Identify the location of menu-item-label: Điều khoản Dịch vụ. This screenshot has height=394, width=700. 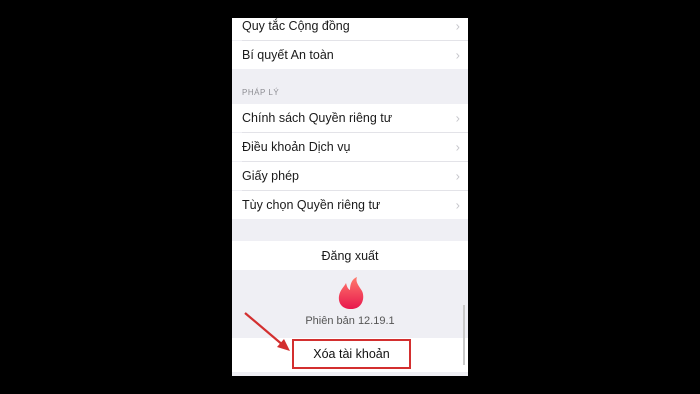
(296, 147).